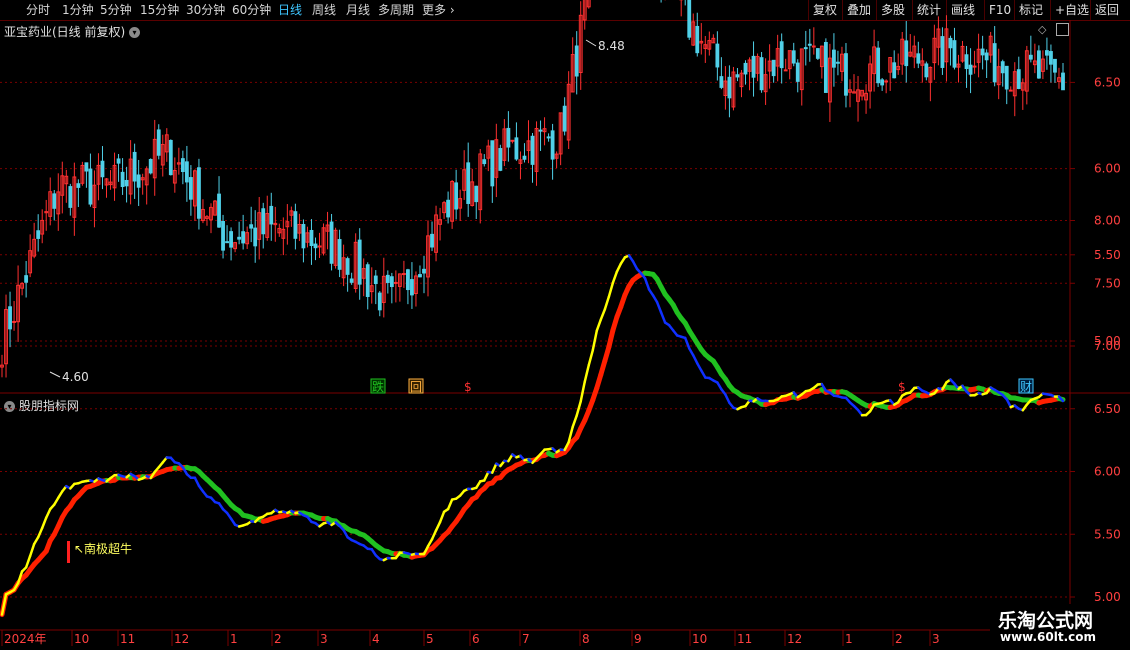 This screenshot has height=650, width=1130. What do you see at coordinates (438, 10) in the screenshot?
I see `tab-more: 更多 ›` at bounding box center [438, 10].